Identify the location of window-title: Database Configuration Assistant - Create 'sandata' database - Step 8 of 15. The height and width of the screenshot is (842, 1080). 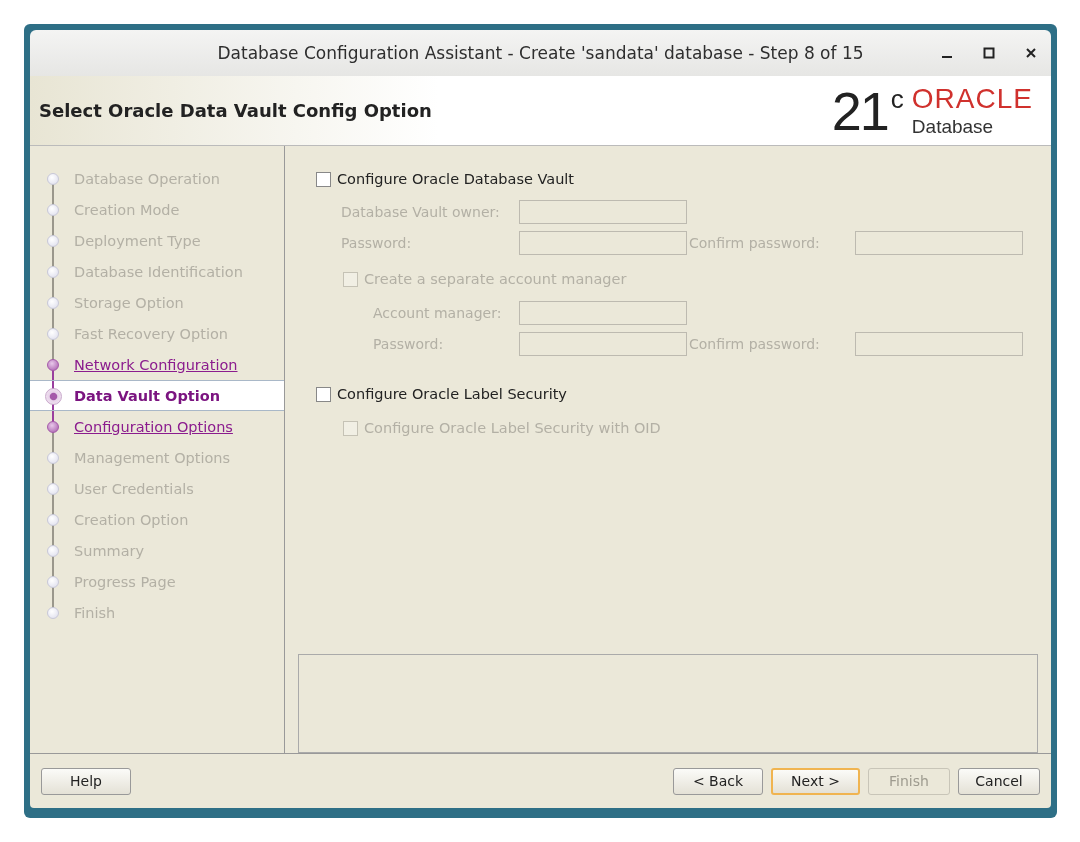
(540, 53).